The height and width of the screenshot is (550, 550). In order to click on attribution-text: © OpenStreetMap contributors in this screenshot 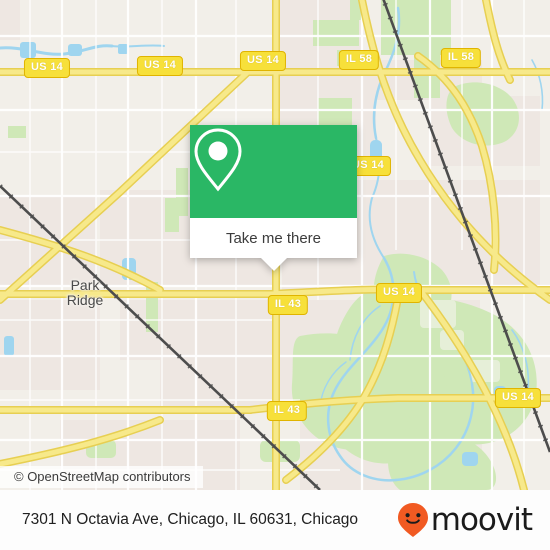, I will do `click(102, 476)`.